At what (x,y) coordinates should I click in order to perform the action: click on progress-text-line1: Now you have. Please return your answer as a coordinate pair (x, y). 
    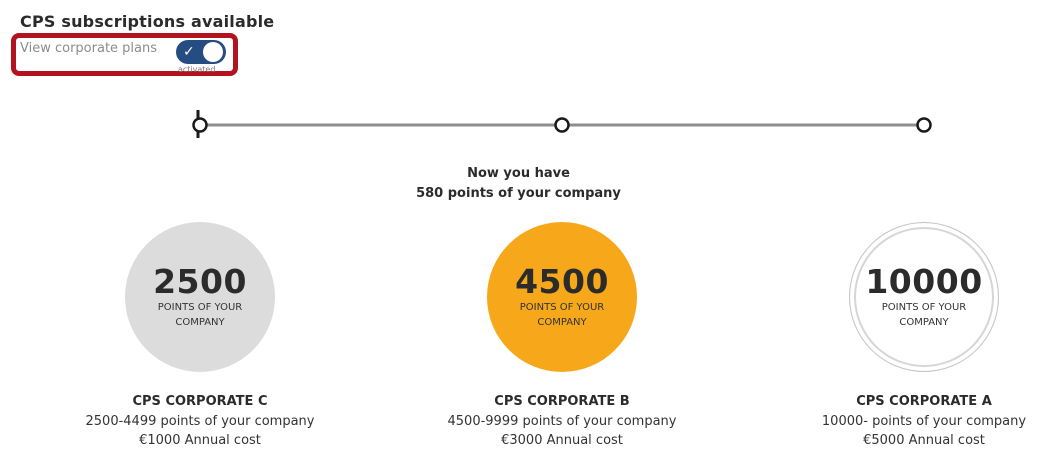
    Looking at the image, I should click on (518, 173).